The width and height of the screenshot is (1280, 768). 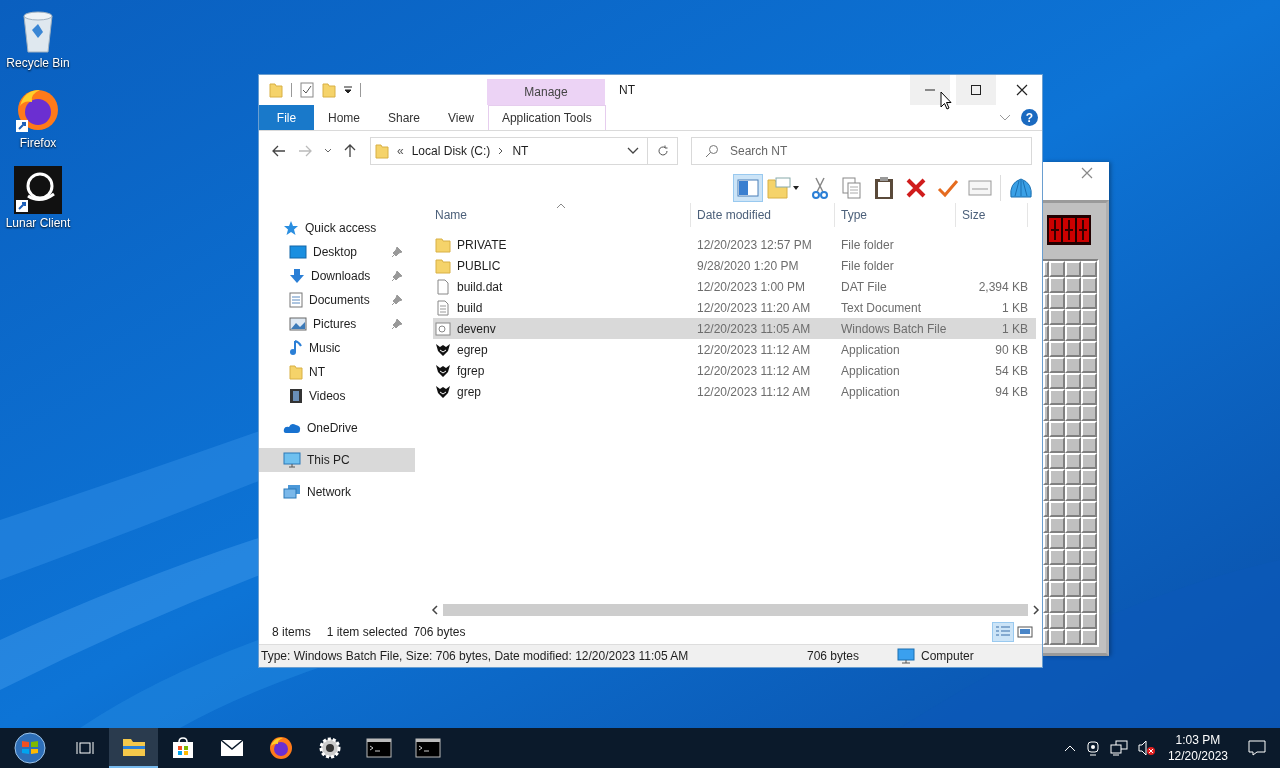 What do you see at coordinates (861, 151) in the screenshot?
I see `search-field: Search NT` at bounding box center [861, 151].